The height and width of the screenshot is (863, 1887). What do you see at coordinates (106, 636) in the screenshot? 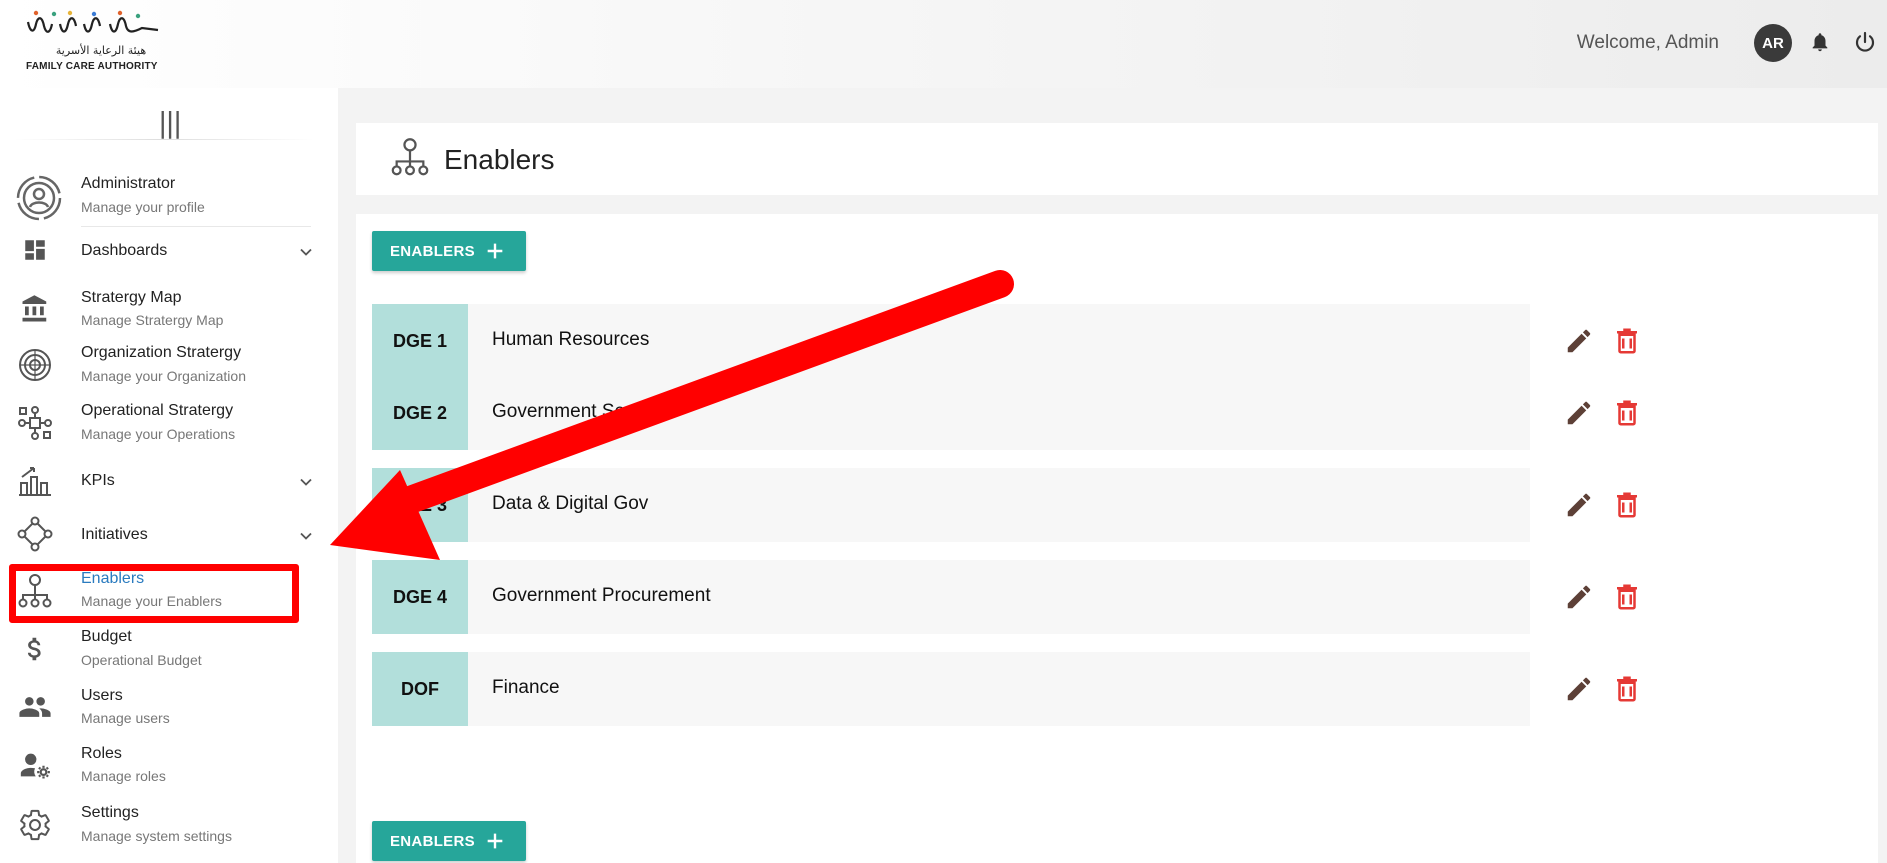
I see `sidebar-item-label: Budget` at bounding box center [106, 636].